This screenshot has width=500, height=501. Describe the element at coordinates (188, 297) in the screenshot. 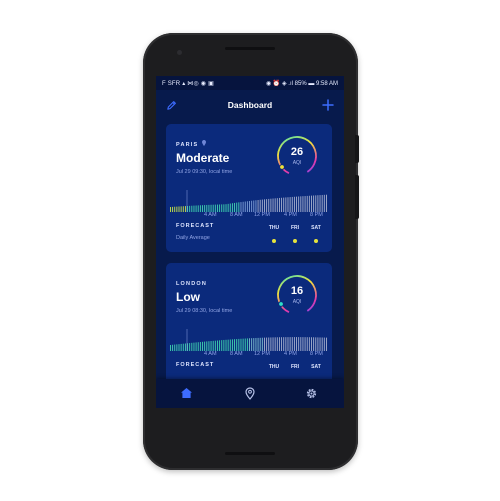

I see `air-quality-level: Low` at that location.